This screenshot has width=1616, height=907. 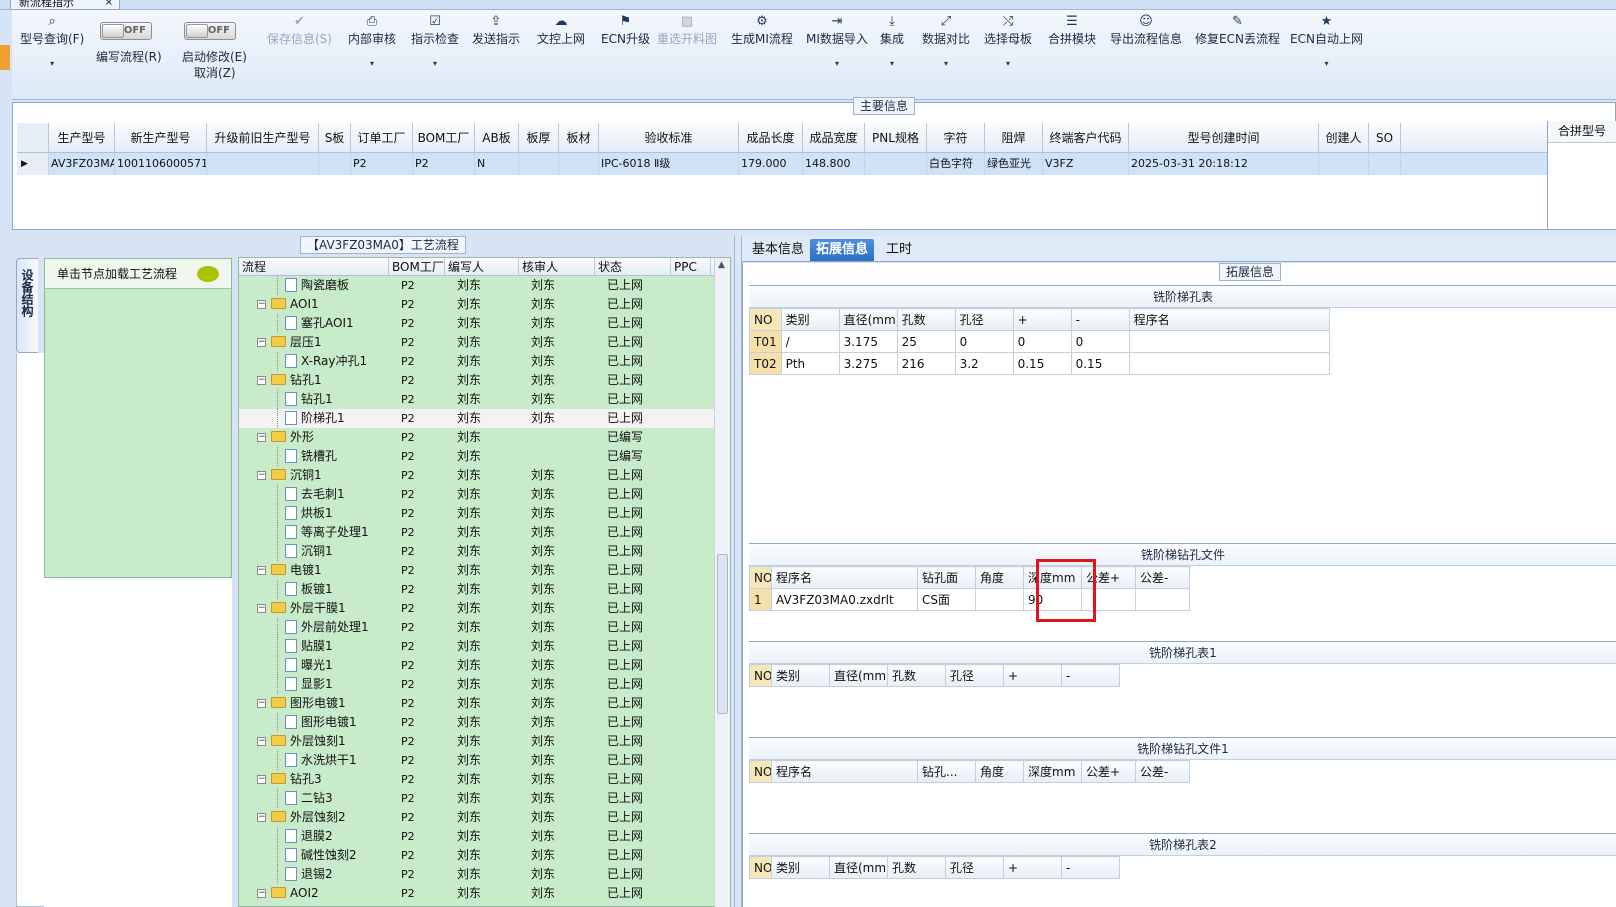 What do you see at coordinates (263, 137) in the screenshot?
I see `column-header: 升级前旧生产型号` at bounding box center [263, 137].